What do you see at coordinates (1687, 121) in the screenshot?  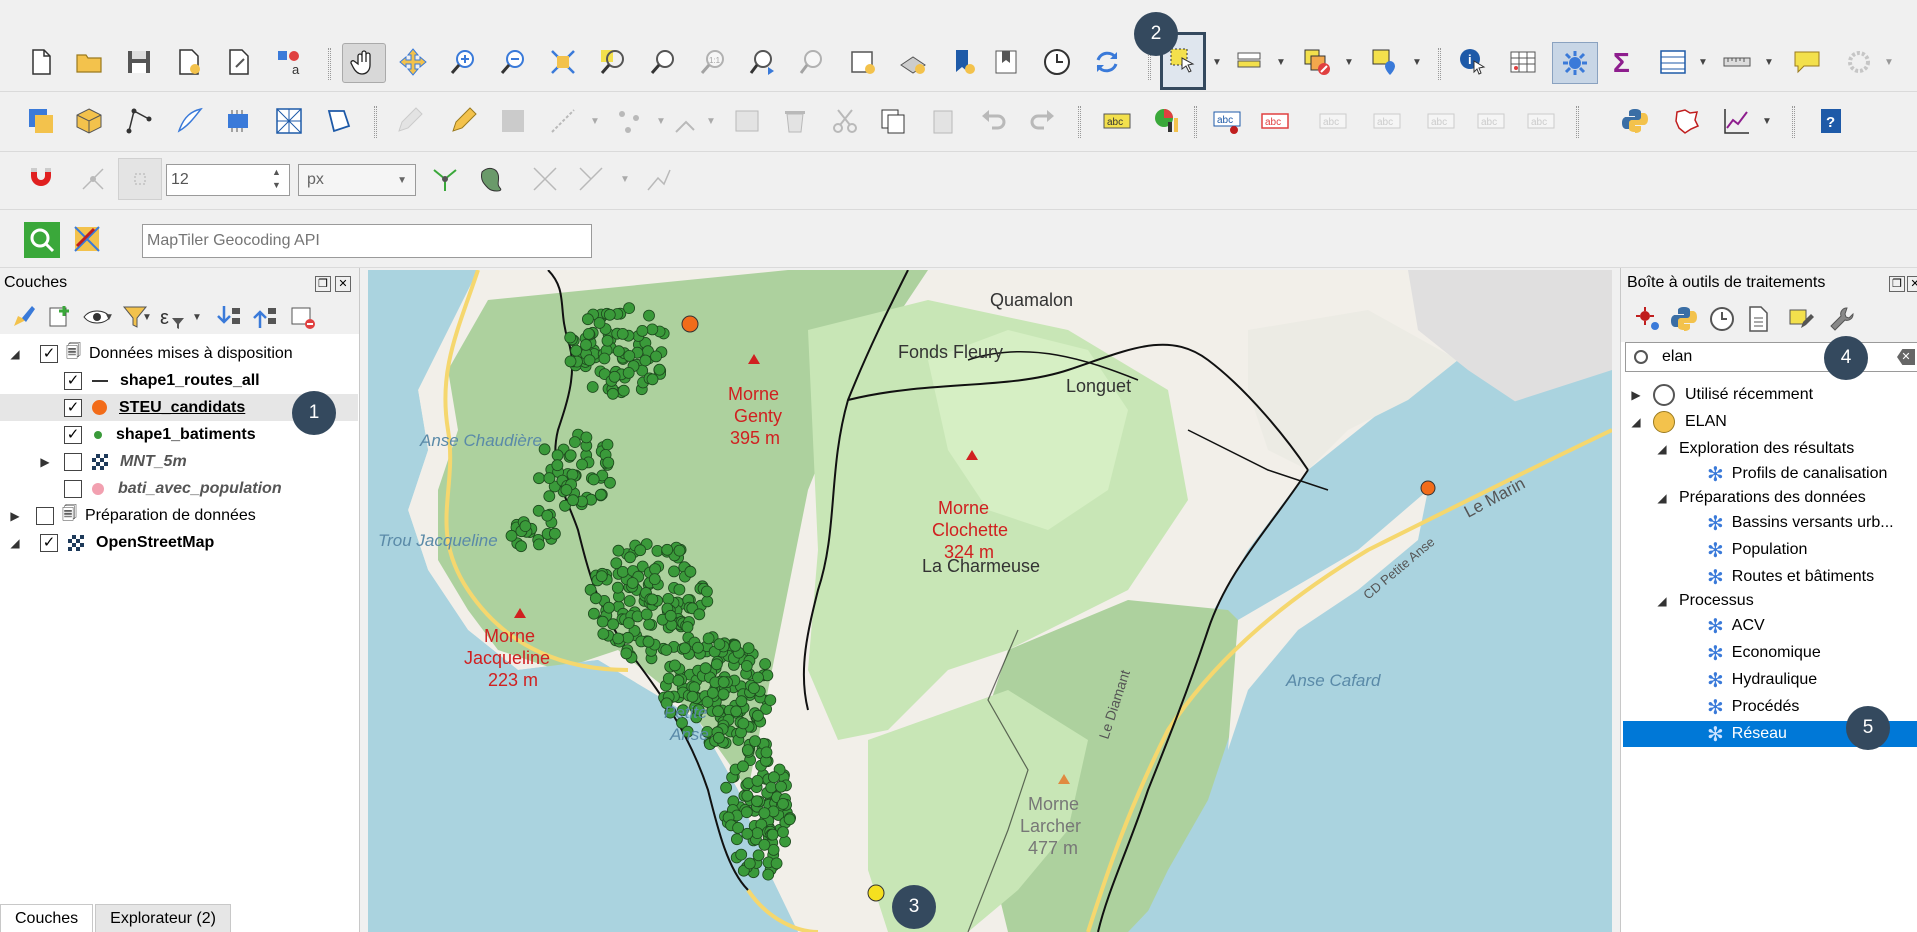 I see `plugin-map-icon` at bounding box center [1687, 121].